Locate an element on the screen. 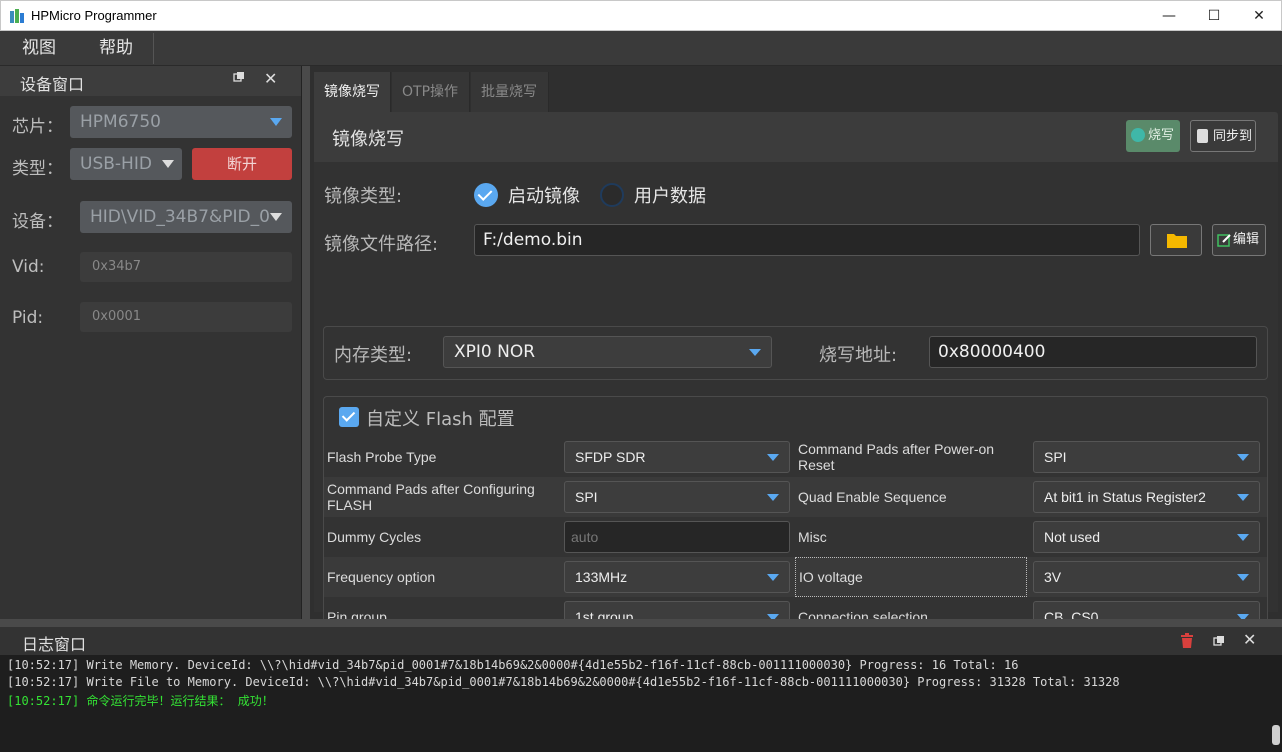  memory-group: 内存类型: XPI0 NOR 烧写地址: 0x80000400 is located at coordinates (795, 353).